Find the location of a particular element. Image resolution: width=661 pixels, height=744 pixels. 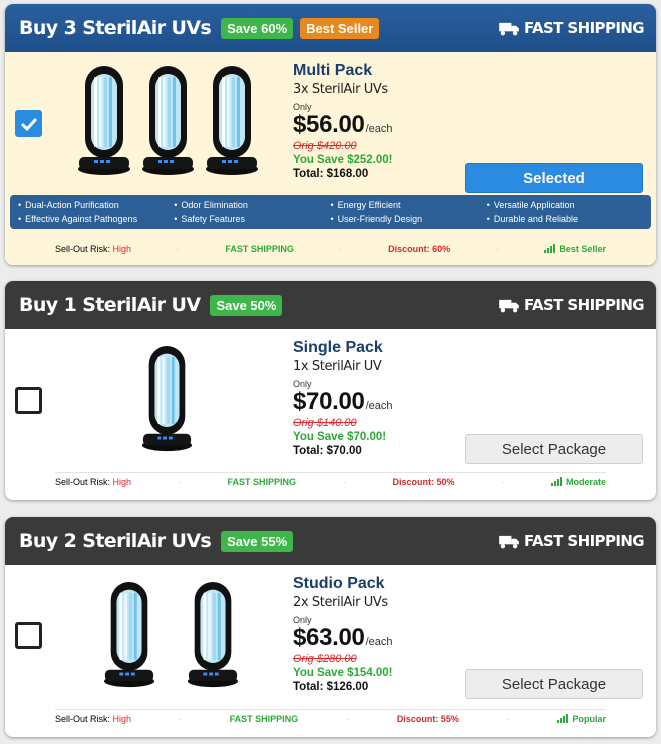

original-price: Orig $420.00 is located at coordinates (325, 146).